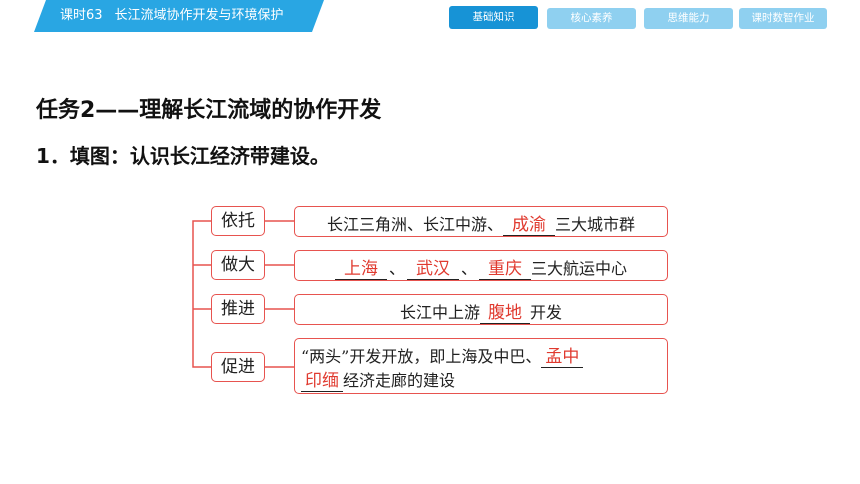  I want to click on answer-blank-bcim-part2: 印缅, so click(322, 381).